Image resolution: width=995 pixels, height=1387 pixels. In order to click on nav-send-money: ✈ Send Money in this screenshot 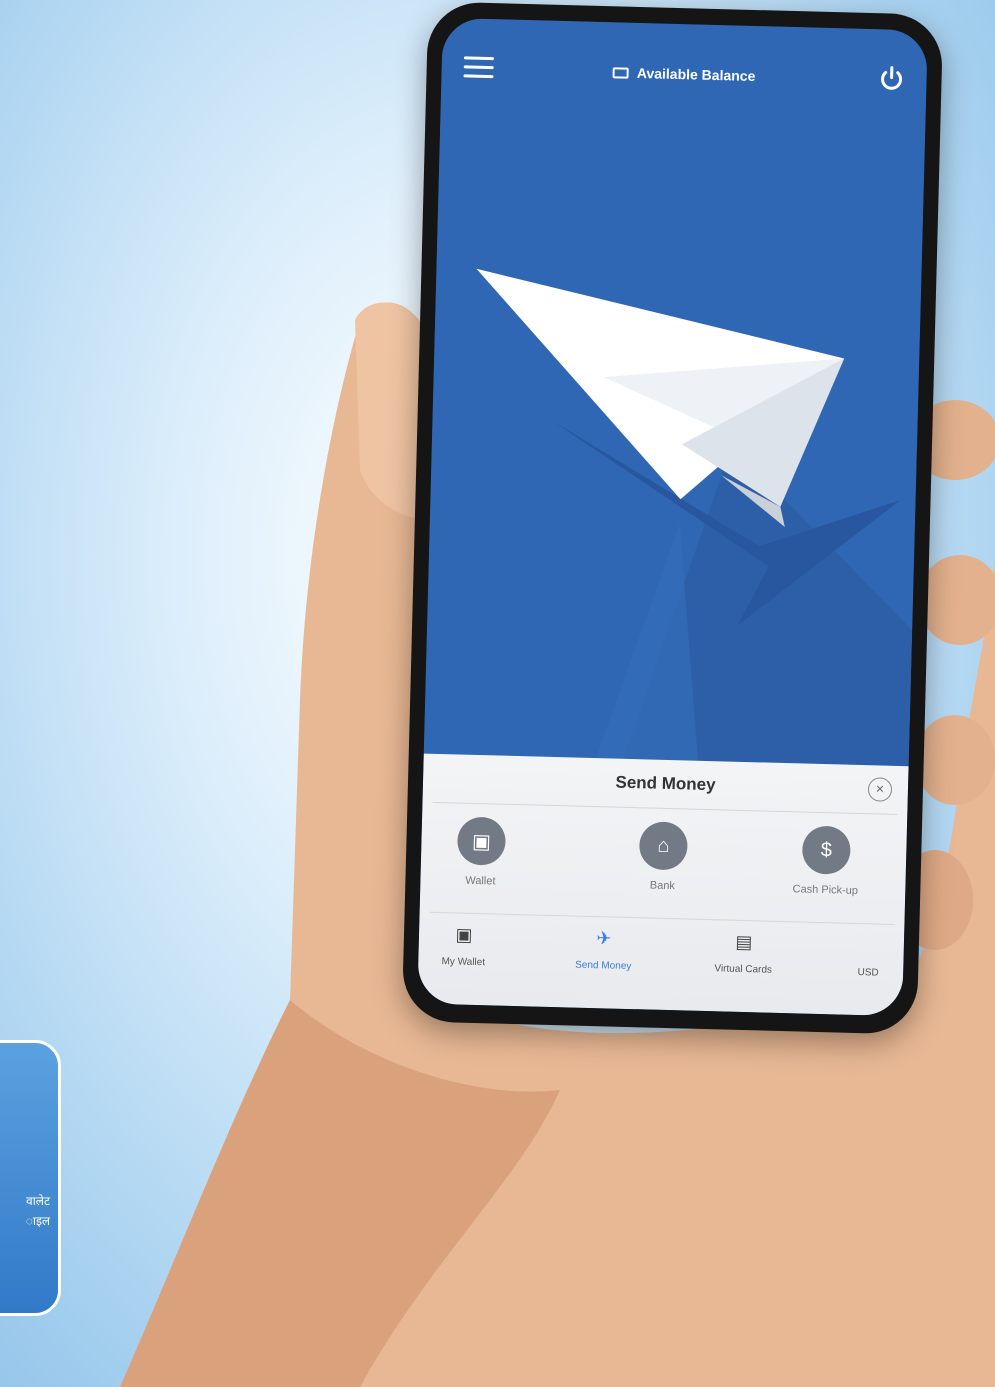, I will do `click(603, 950)`.